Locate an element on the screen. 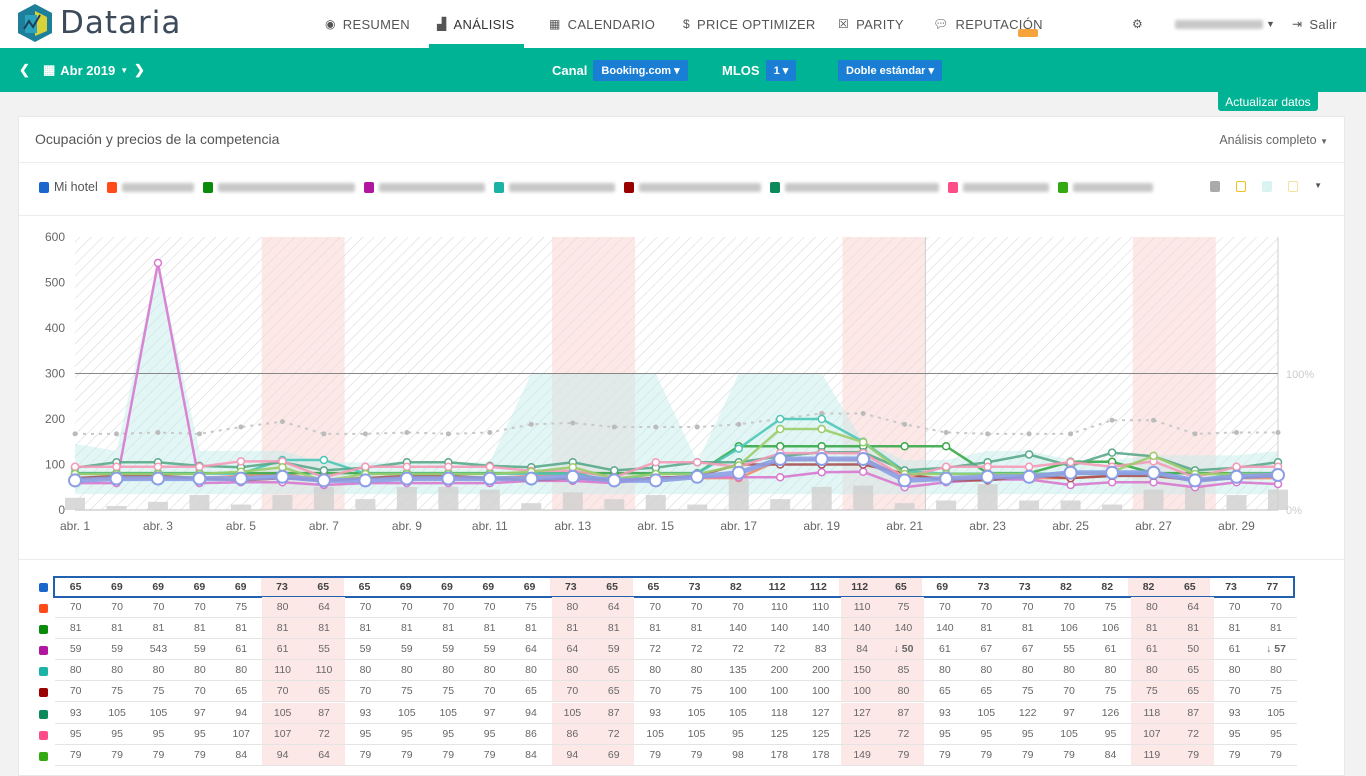 This screenshot has height=776, width=1366. price-cell: 112 is located at coordinates (777, 587).